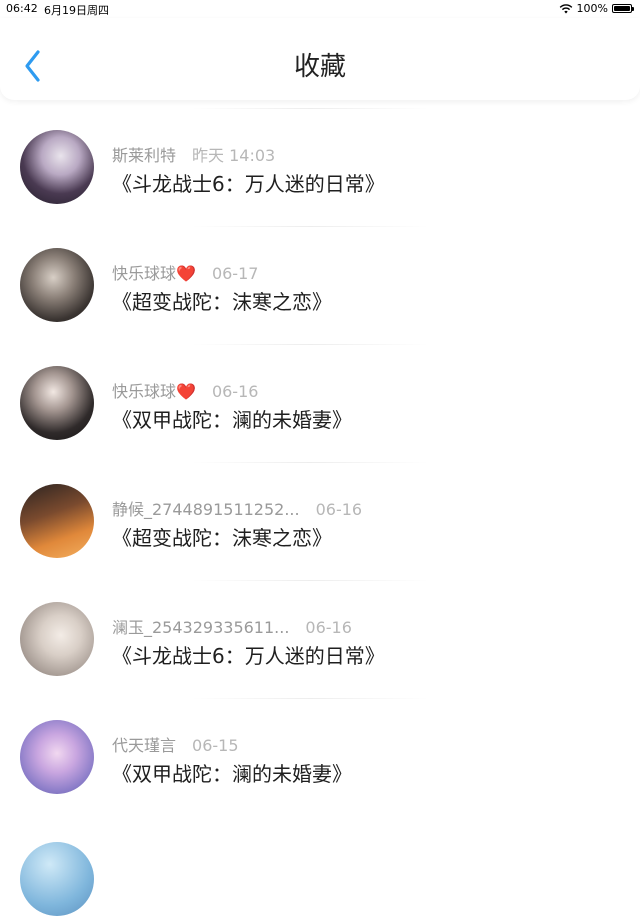 The height and width of the screenshot is (916, 640). Describe the element at coordinates (320, 403) in the screenshot. I see `list-item: 快乐球球❤️ 06-16 《双甲战陀：澜的未婚妻》` at that location.